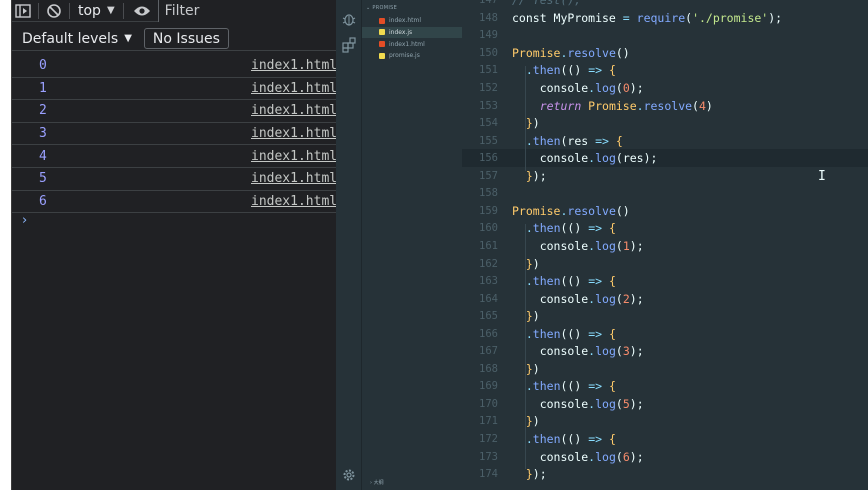  I want to click on filter-input, so click(250, 10).